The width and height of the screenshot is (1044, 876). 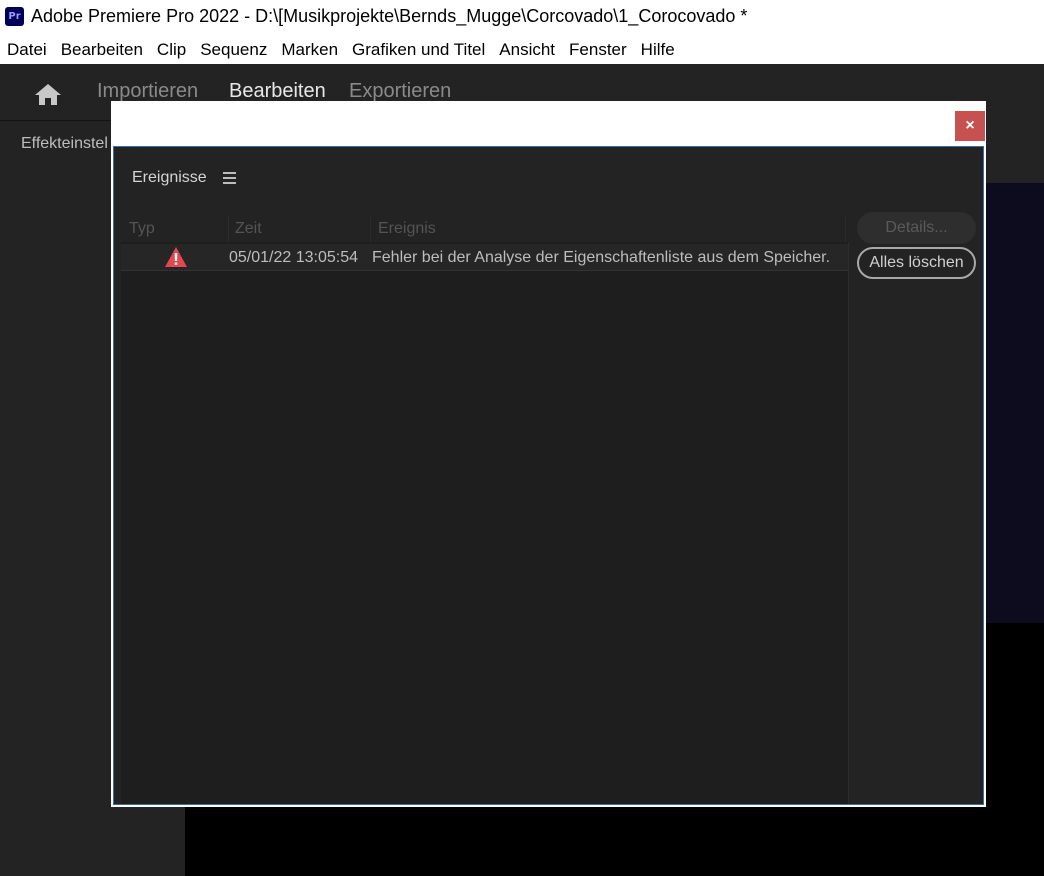 What do you see at coordinates (598, 50) in the screenshot?
I see `menu-fenster: Fenster` at bounding box center [598, 50].